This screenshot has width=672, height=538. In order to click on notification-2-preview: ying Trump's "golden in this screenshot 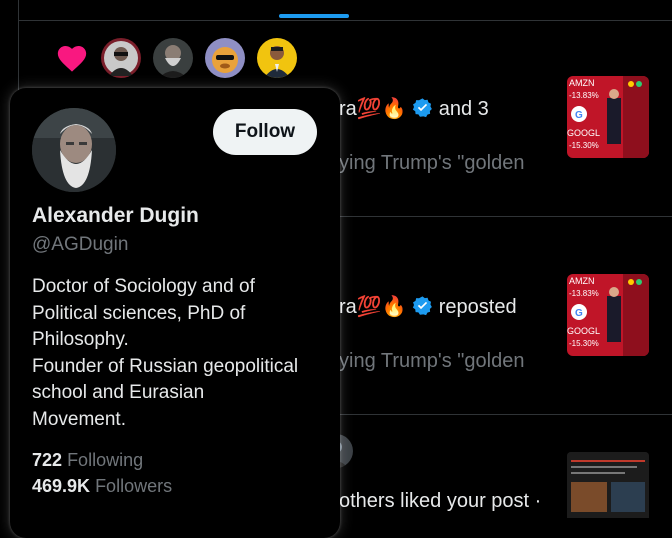, I will do `click(431, 361)`.